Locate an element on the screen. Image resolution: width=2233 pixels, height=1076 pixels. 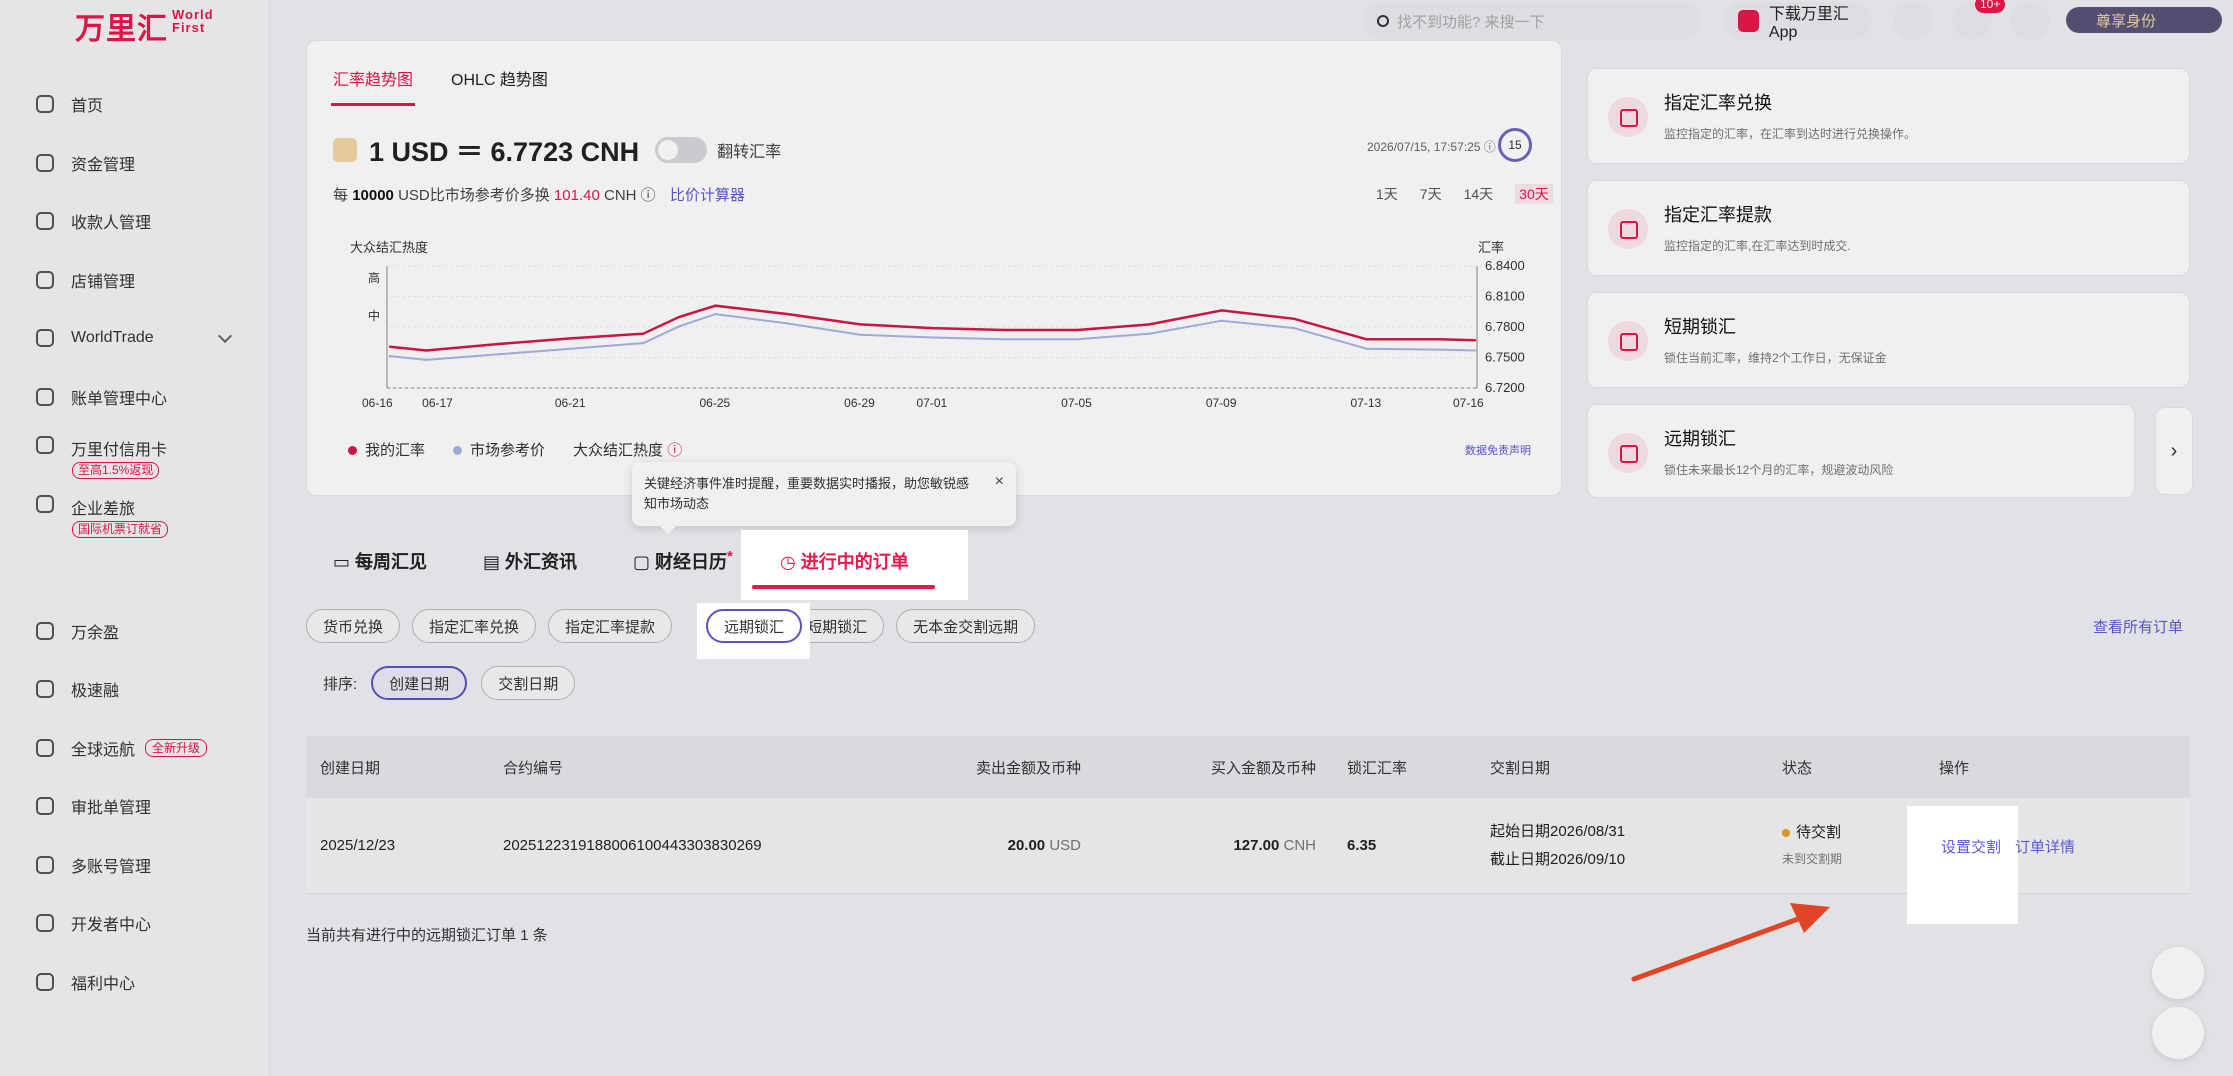
tab-rate-trend: 汇率趋势图 is located at coordinates (373, 86).